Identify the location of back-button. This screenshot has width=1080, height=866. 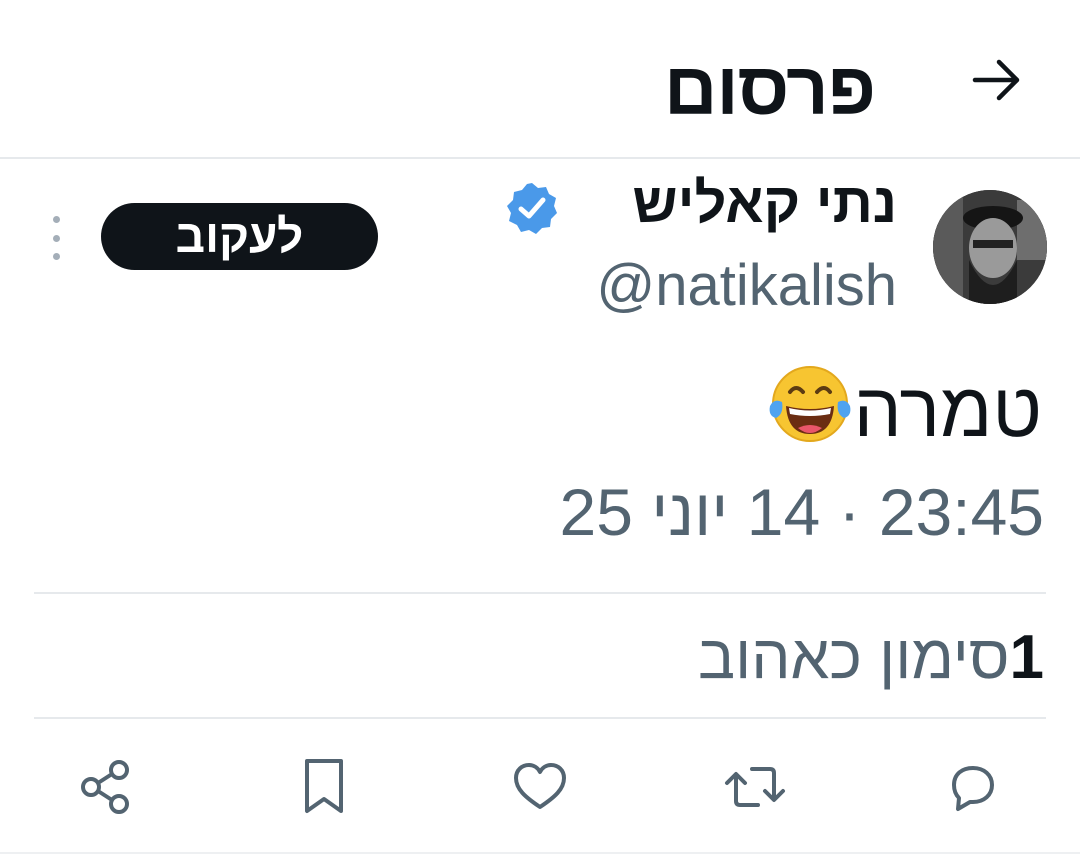
(997, 80).